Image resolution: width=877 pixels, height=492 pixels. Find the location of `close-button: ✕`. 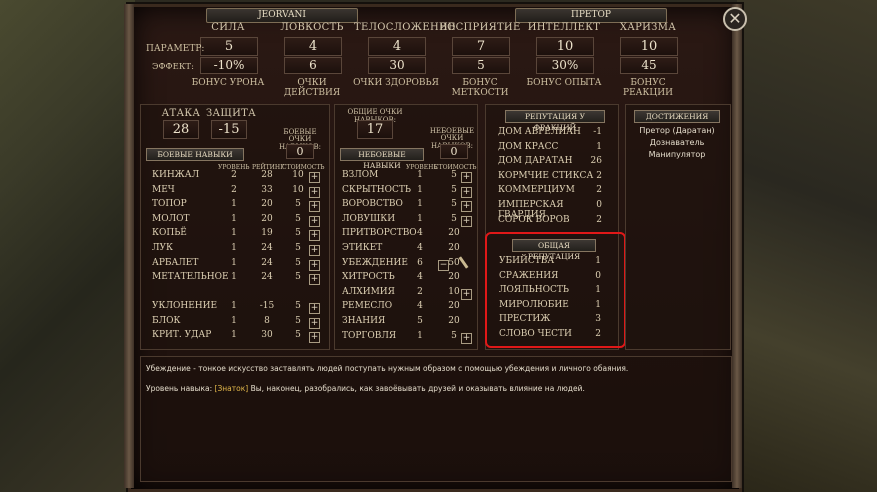

close-button: ✕ is located at coordinates (735, 19).